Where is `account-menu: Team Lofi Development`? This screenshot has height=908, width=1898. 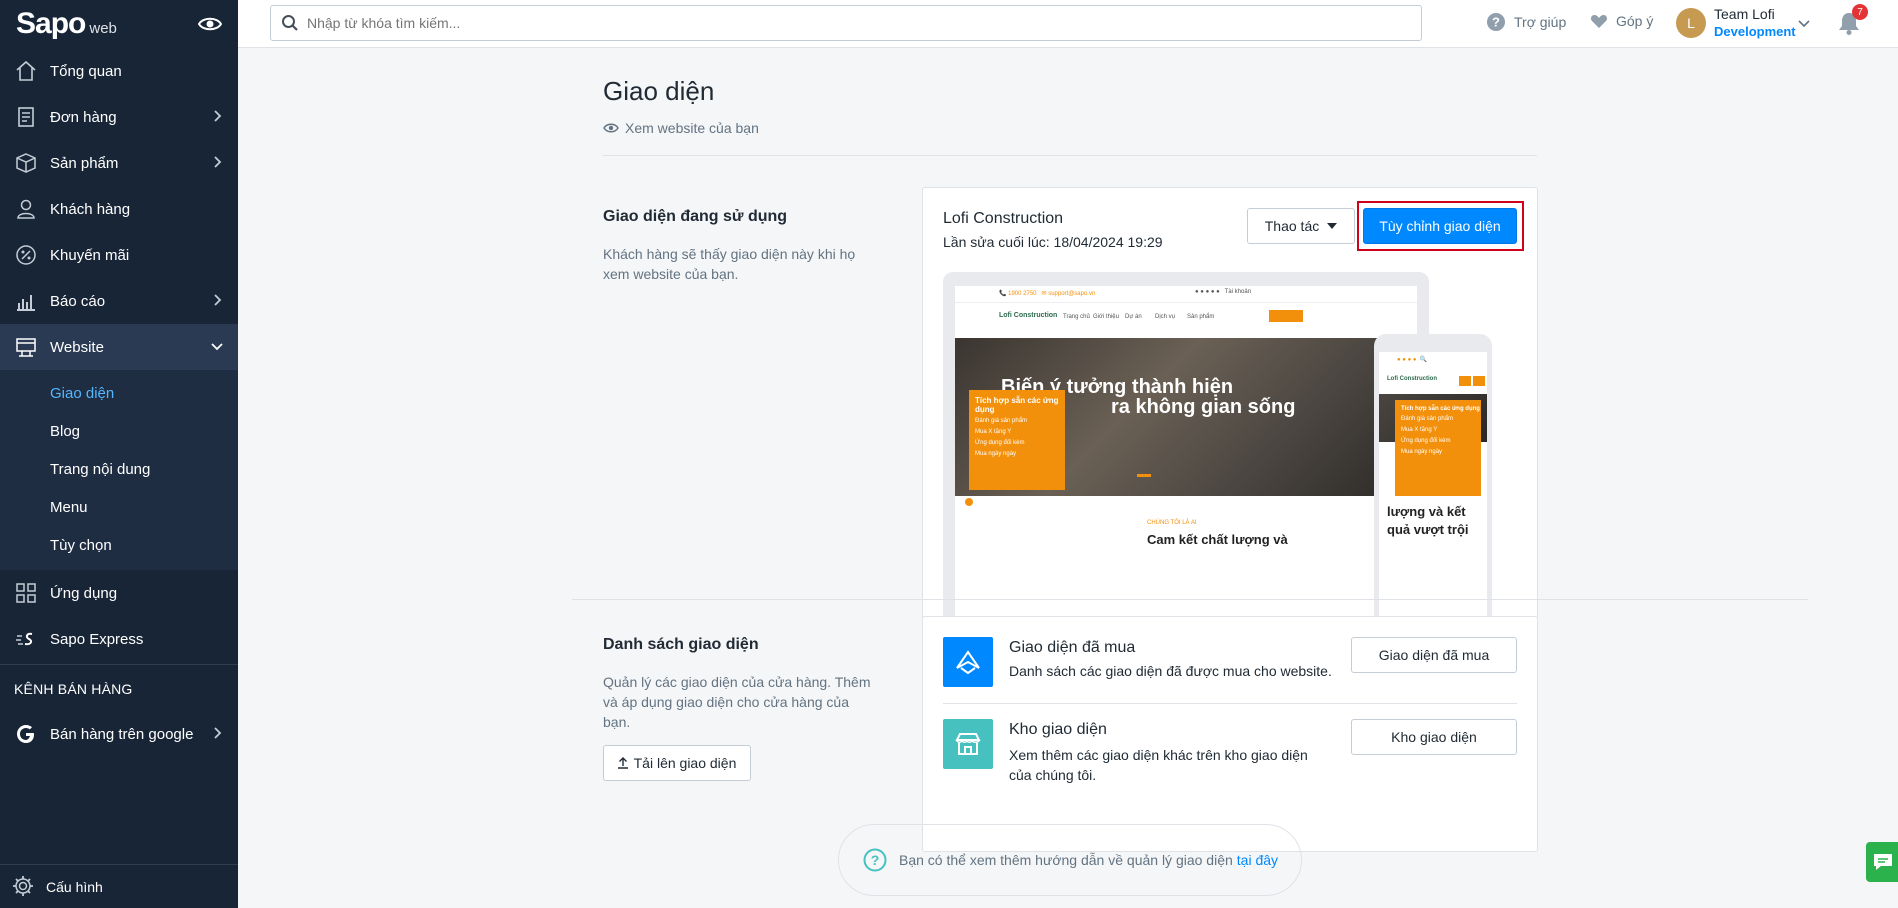
account-menu: Team Lofi Development is located at coordinates (1755, 23).